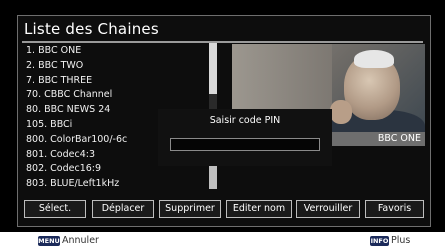 The image size is (445, 251). What do you see at coordinates (80, 240) in the screenshot?
I see `menu-hint-label: Annuler` at bounding box center [80, 240].